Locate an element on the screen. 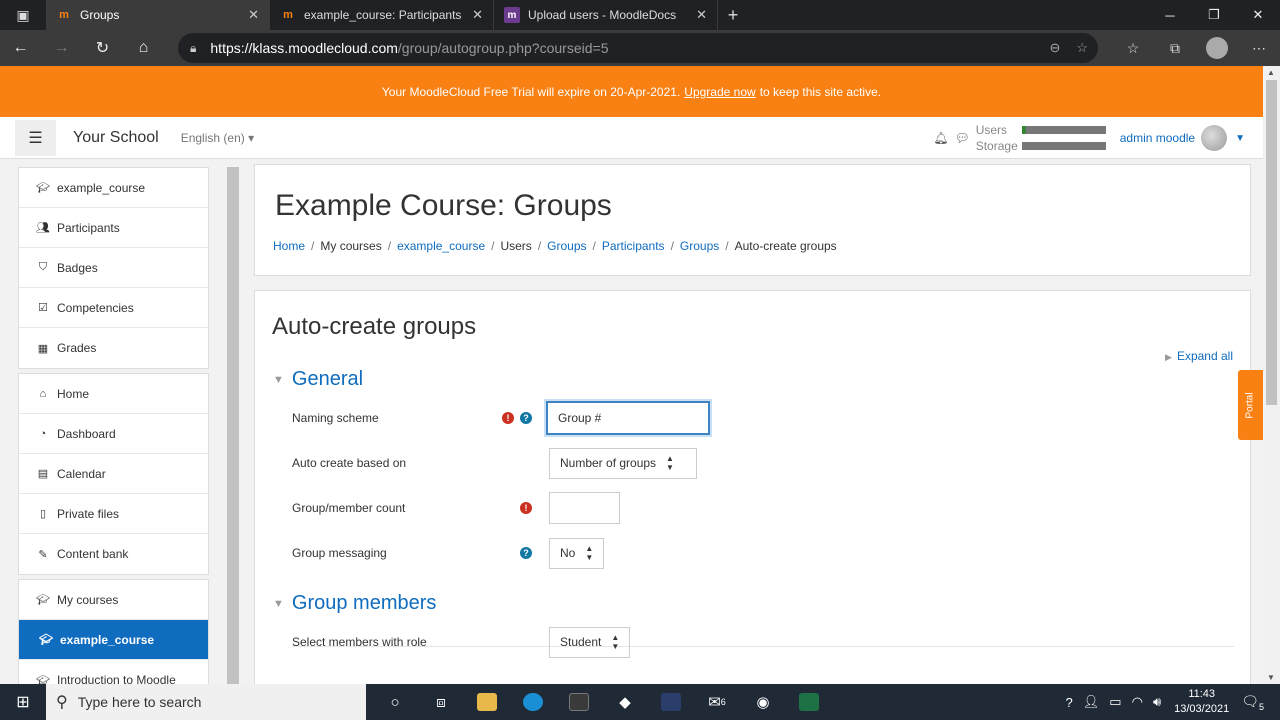 The height and width of the screenshot is (720, 1280). expand-all-link: ▶ Expand all is located at coordinates (1199, 356).